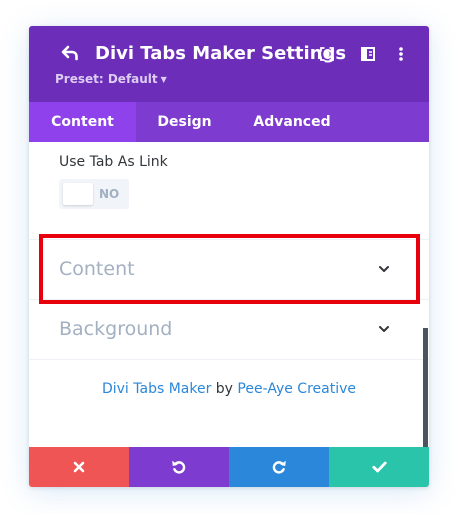 This screenshot has height=514, width=455. I want to click on sidebar-split-icon, so click(368, 54).